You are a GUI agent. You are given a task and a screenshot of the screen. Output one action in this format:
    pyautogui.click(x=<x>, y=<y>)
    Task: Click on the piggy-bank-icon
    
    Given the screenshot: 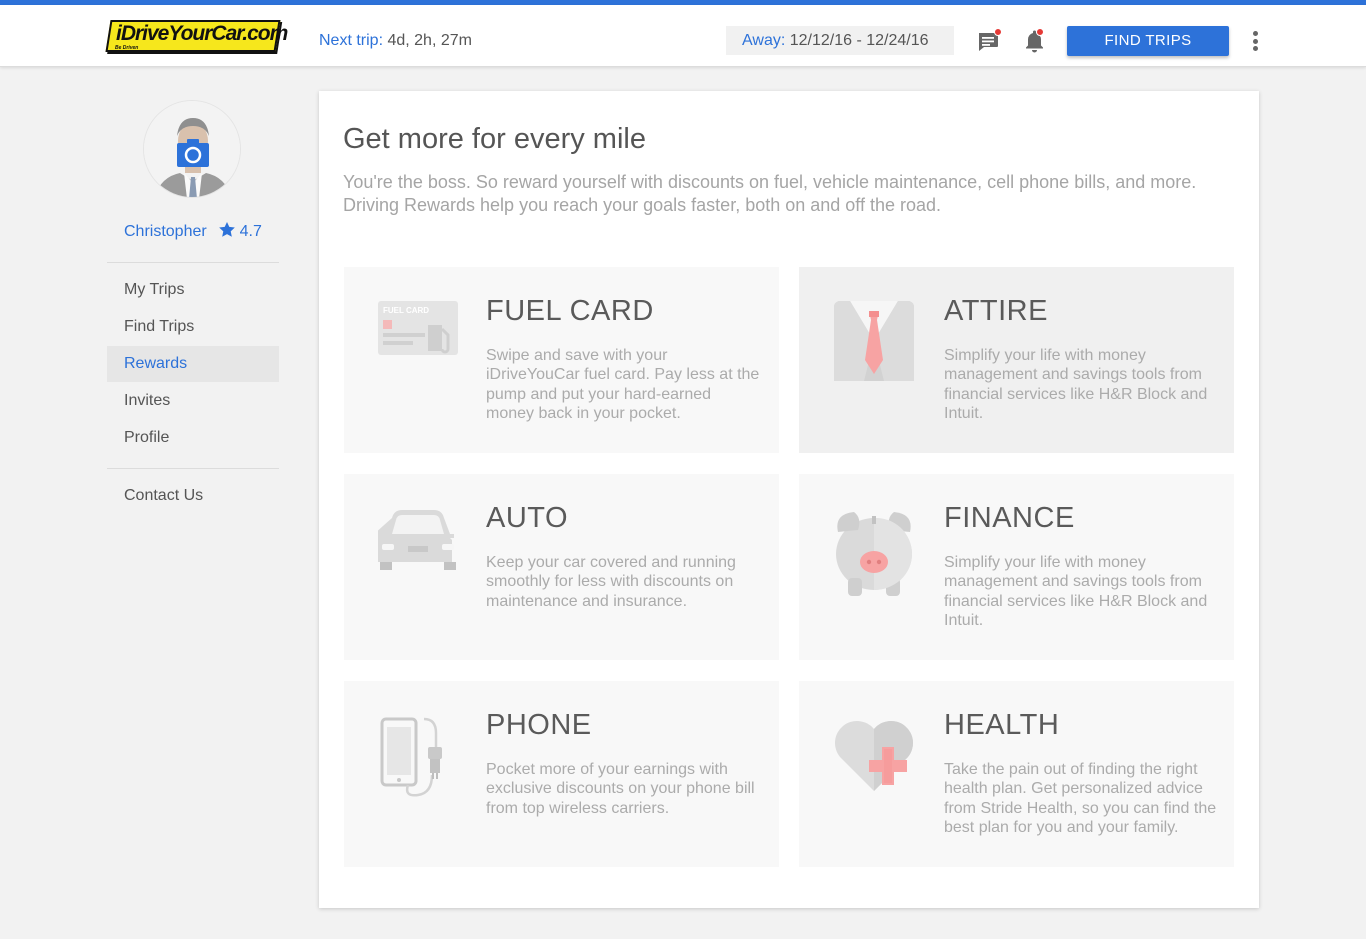 What is the action you would take?
    pyautogui.click(x=875, y=552)
    